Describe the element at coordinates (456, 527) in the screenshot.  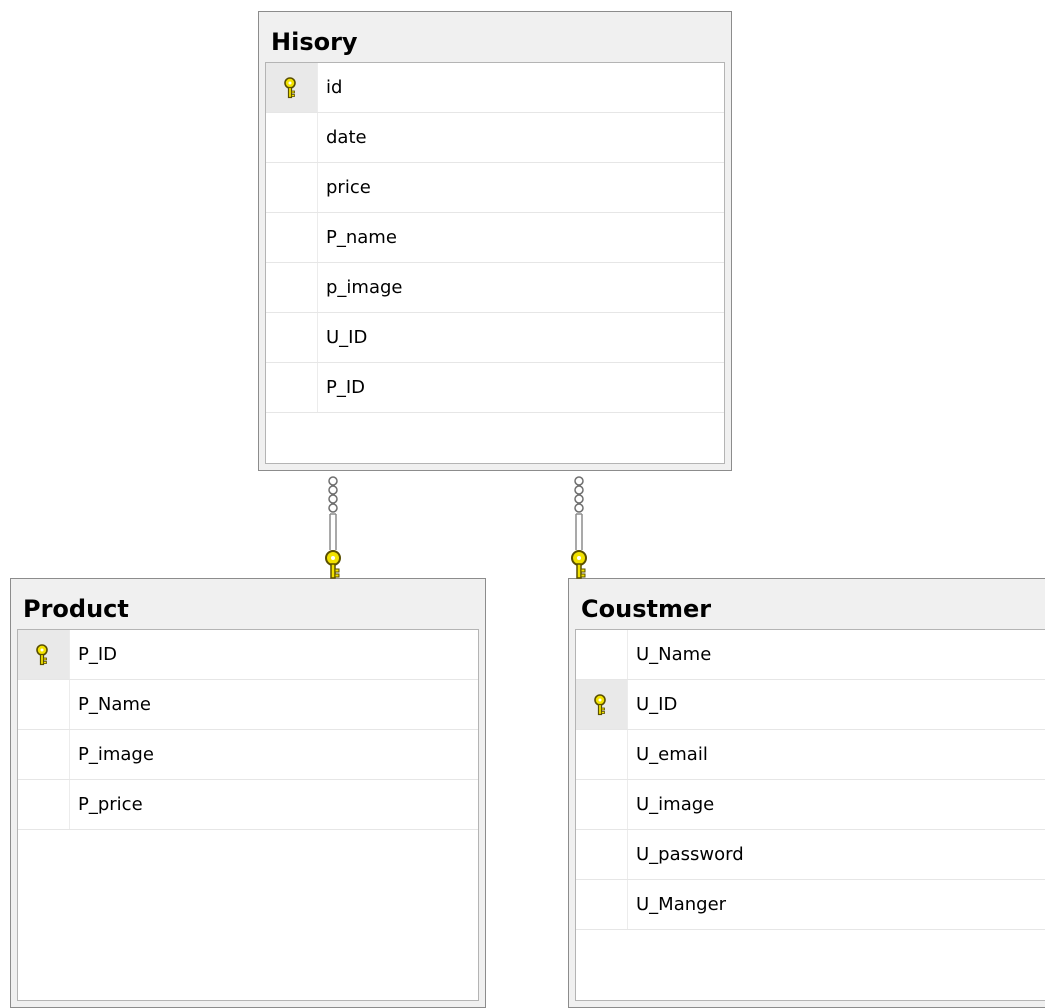
I see `relationship-connectors` at that location.